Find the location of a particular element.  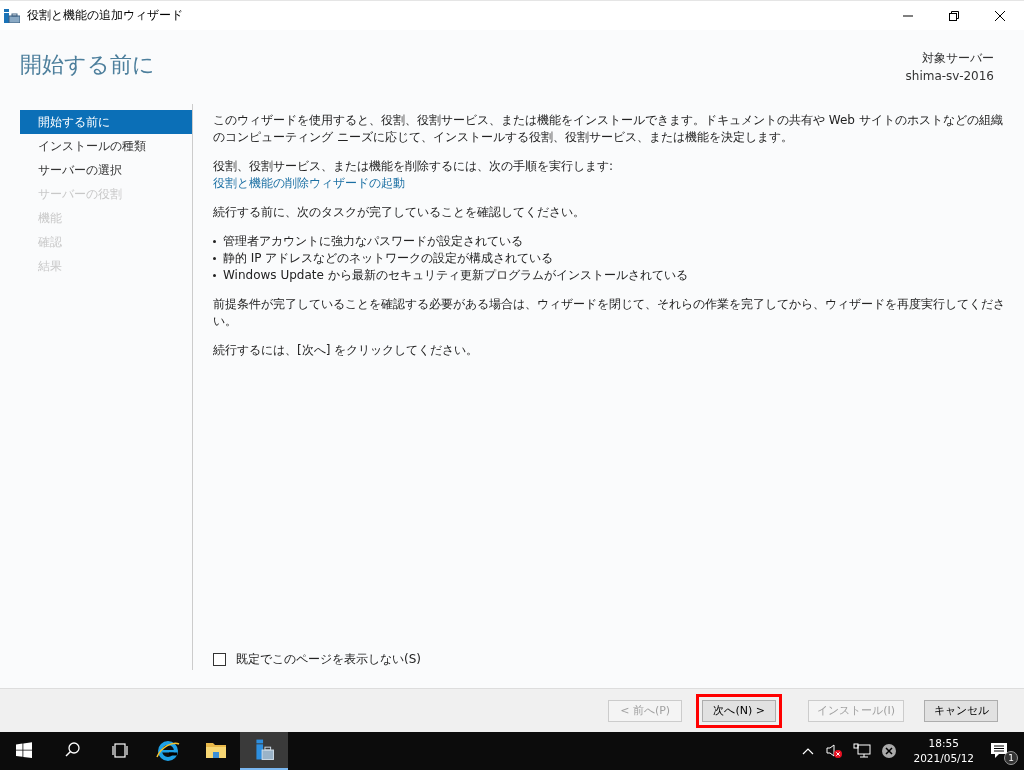

description-text: 前提条件が完了していることを確認する必要がある場合は、ウィザードを閉じて、それらの作業を完了してから、ウィザードを再度実行してください。 is located at coordinates (609, 313).